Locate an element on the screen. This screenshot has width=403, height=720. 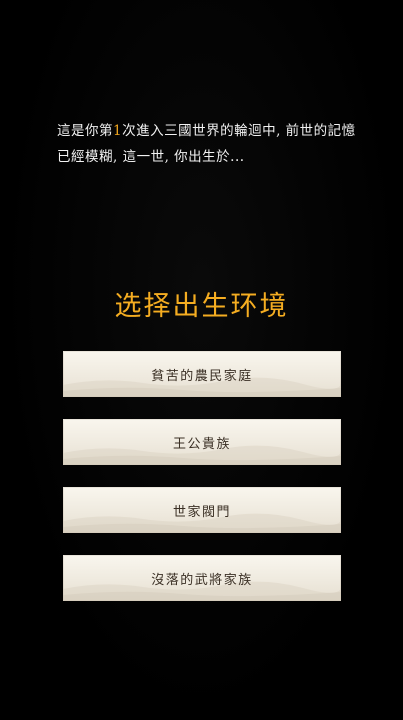
option-label: 貧苦的農民家庭 is located at coordinates (202, 376).